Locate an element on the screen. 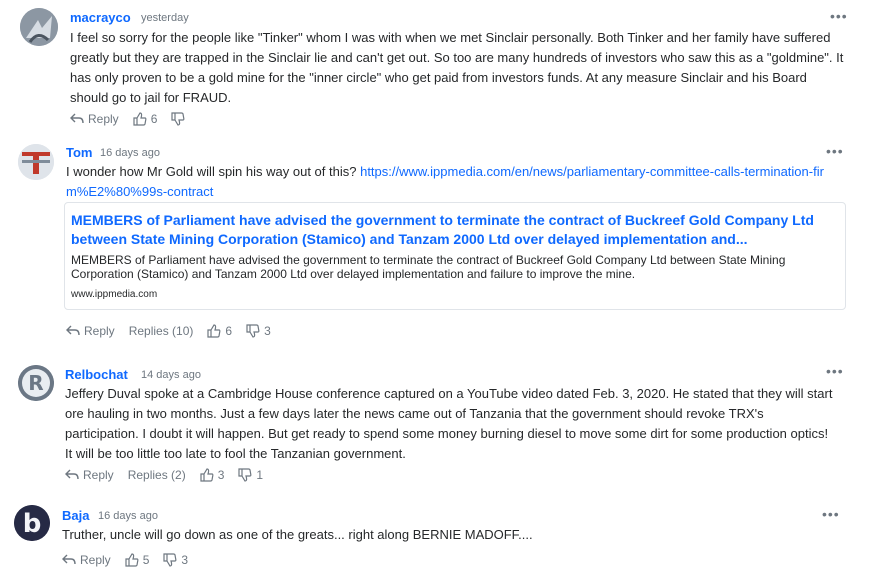  like-button: 3 is located at coordinates (212, 475).